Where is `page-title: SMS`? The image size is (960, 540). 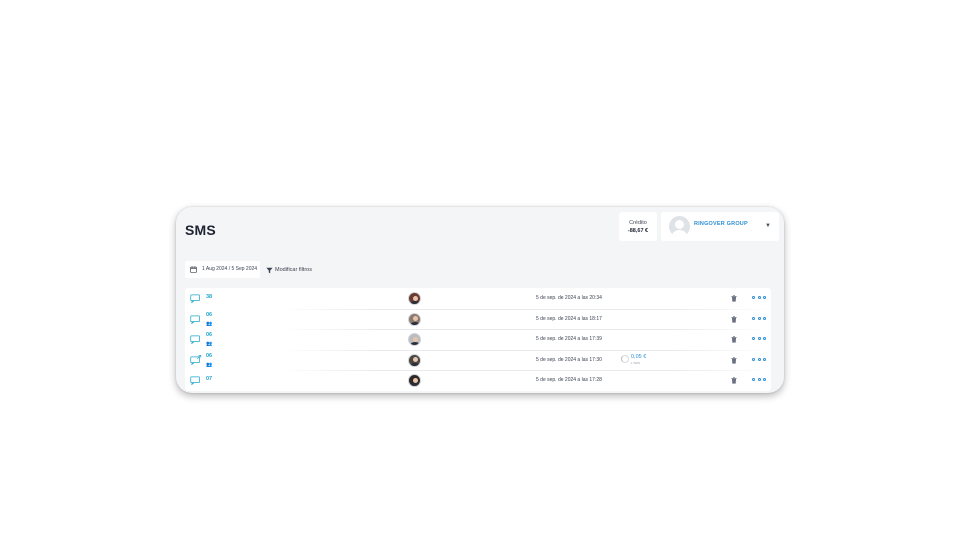
page-title: SMS is located at coordinates (200, 230).